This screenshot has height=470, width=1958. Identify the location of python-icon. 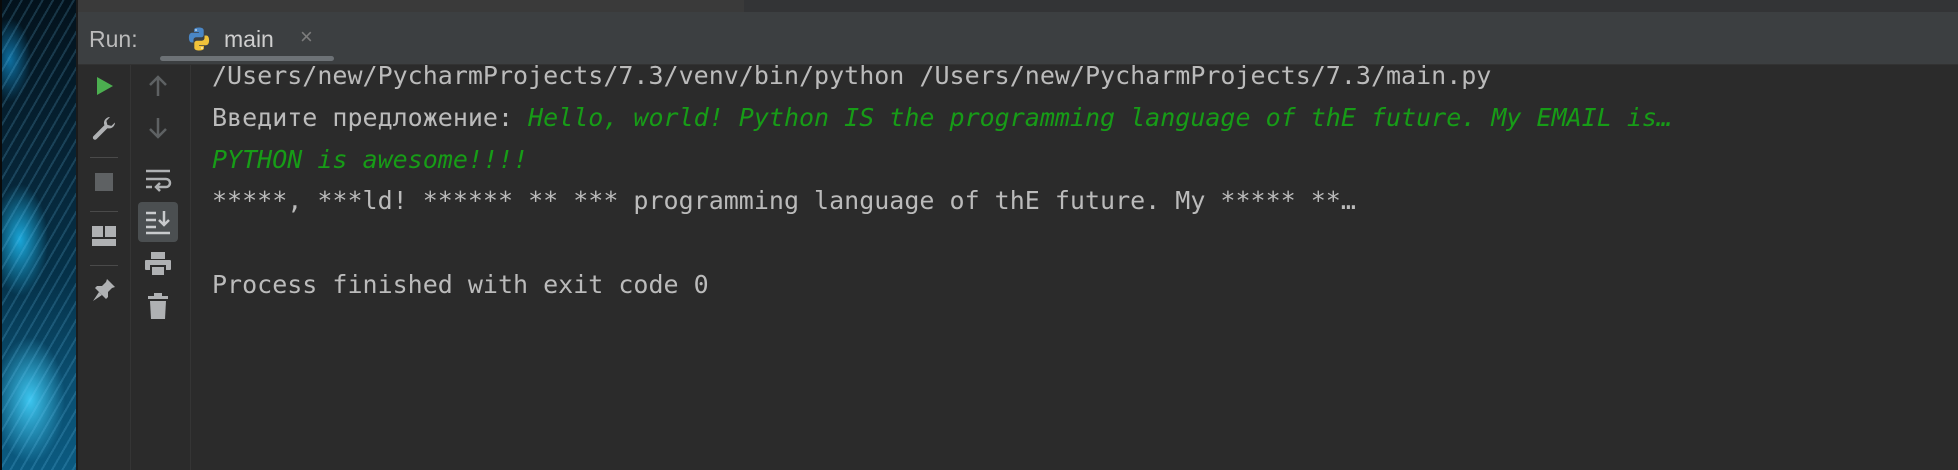
(199, 39).